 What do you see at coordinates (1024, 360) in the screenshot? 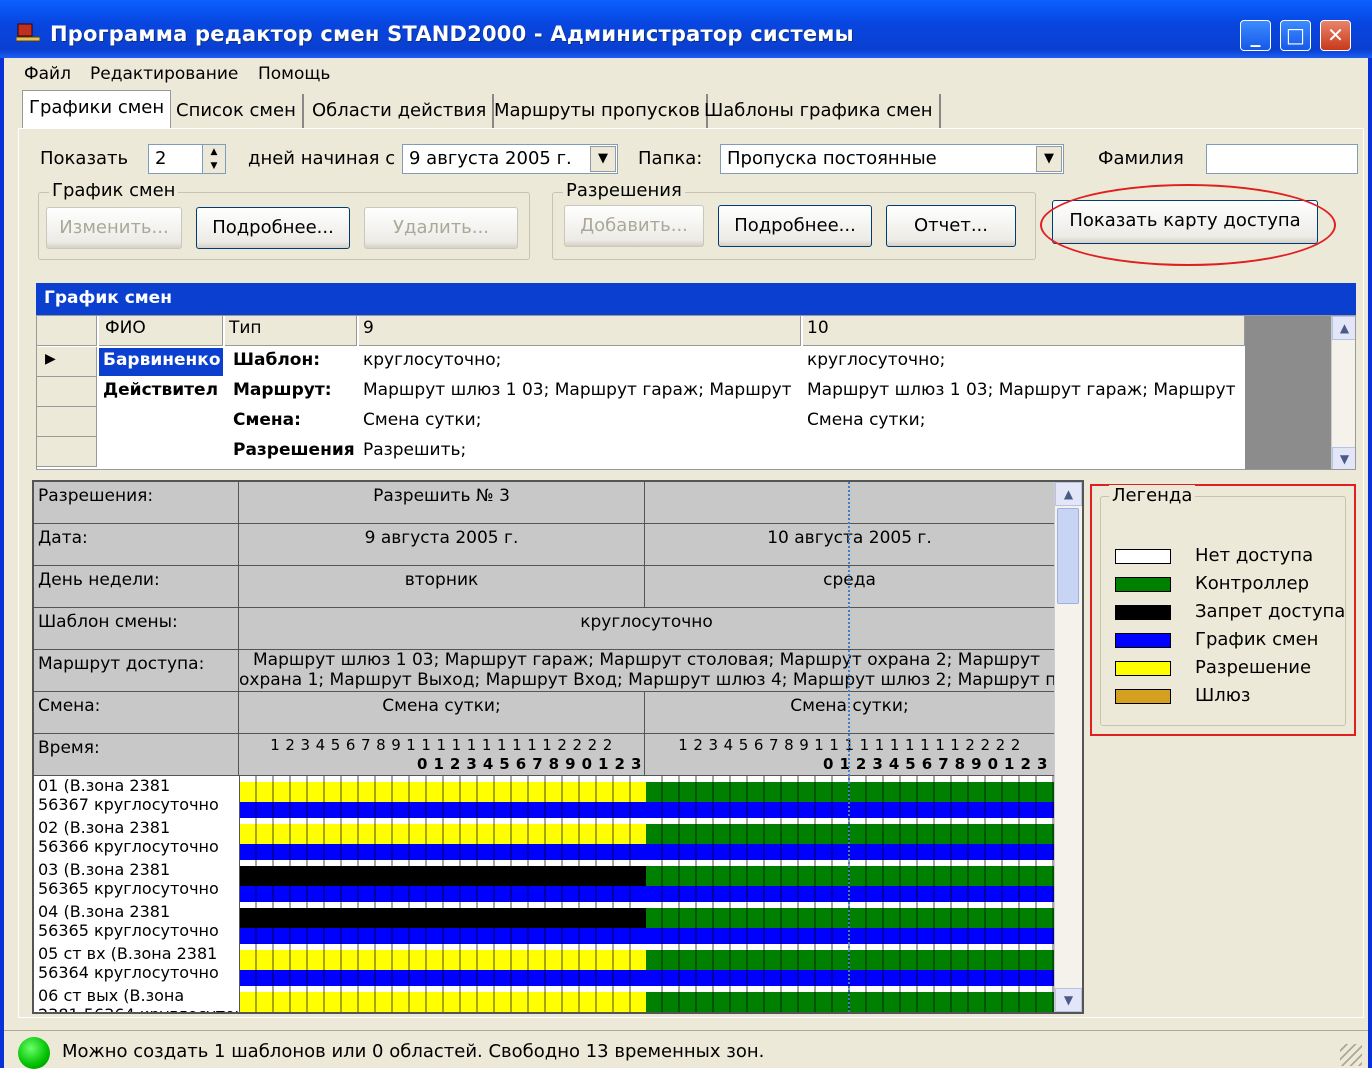
I see `day2-cell: круглосуточно;` at bounding box center [1024, 360].